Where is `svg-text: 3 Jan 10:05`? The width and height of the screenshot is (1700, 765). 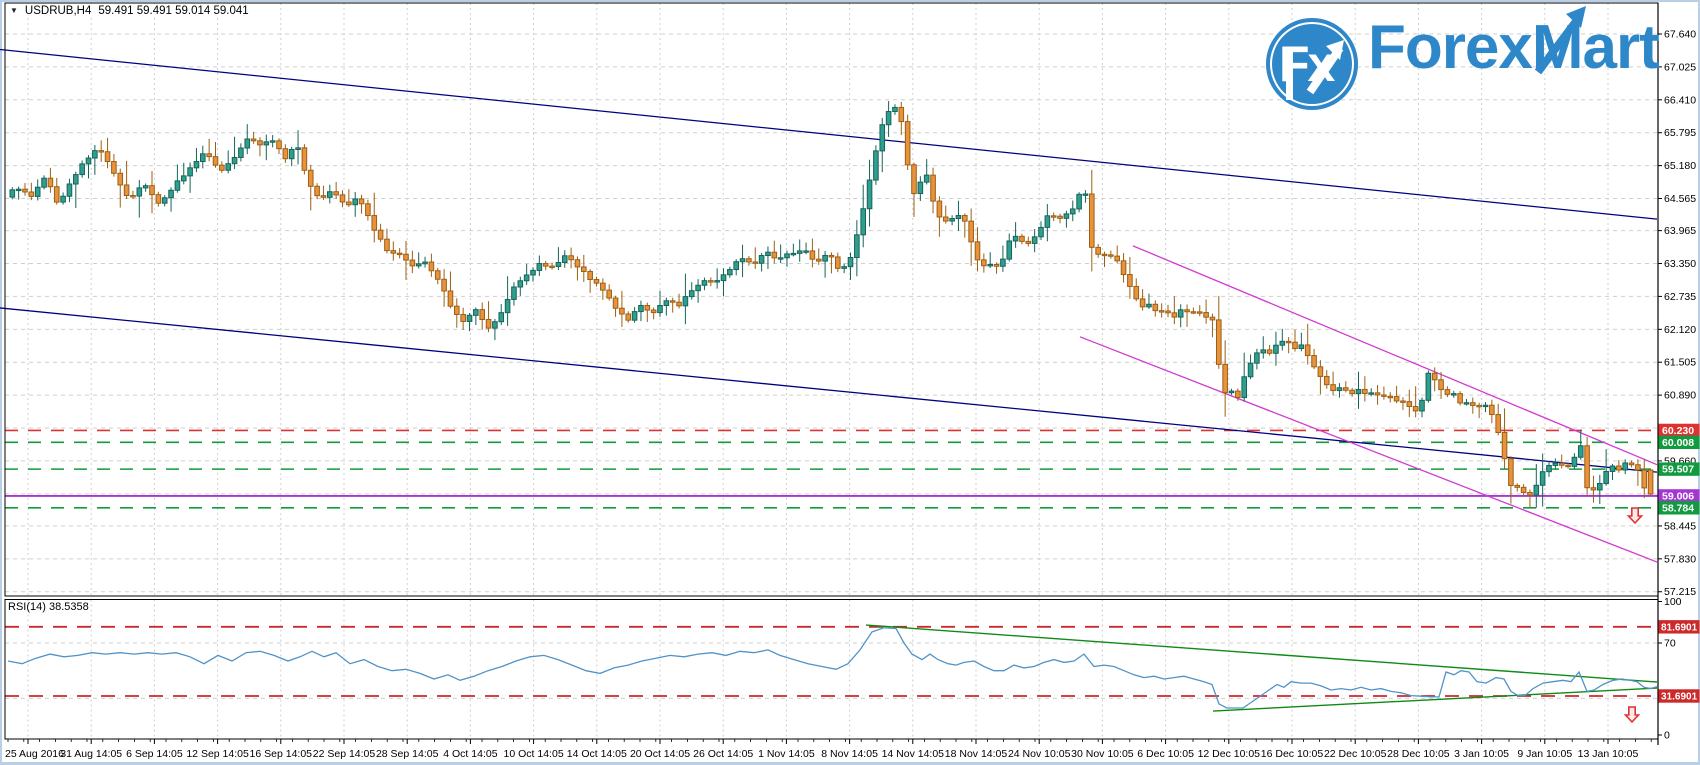 svg-text: 3 Jan 10:05 is located at coordinates (1481, 754).